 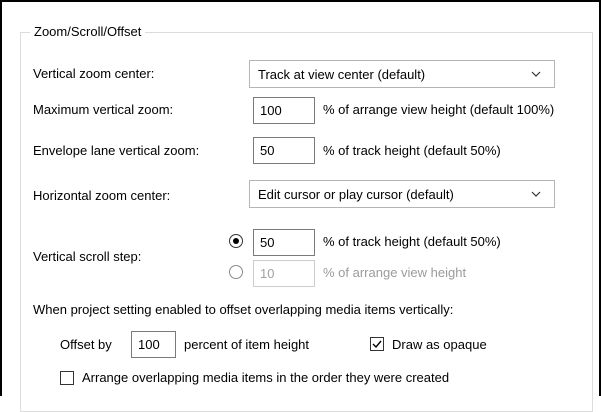 What do you see at coordinates (395, 272) in the screenshot?
I see `scroll-step-view-height-suffix: % of arrange view height` at bounding box center [395, 272].